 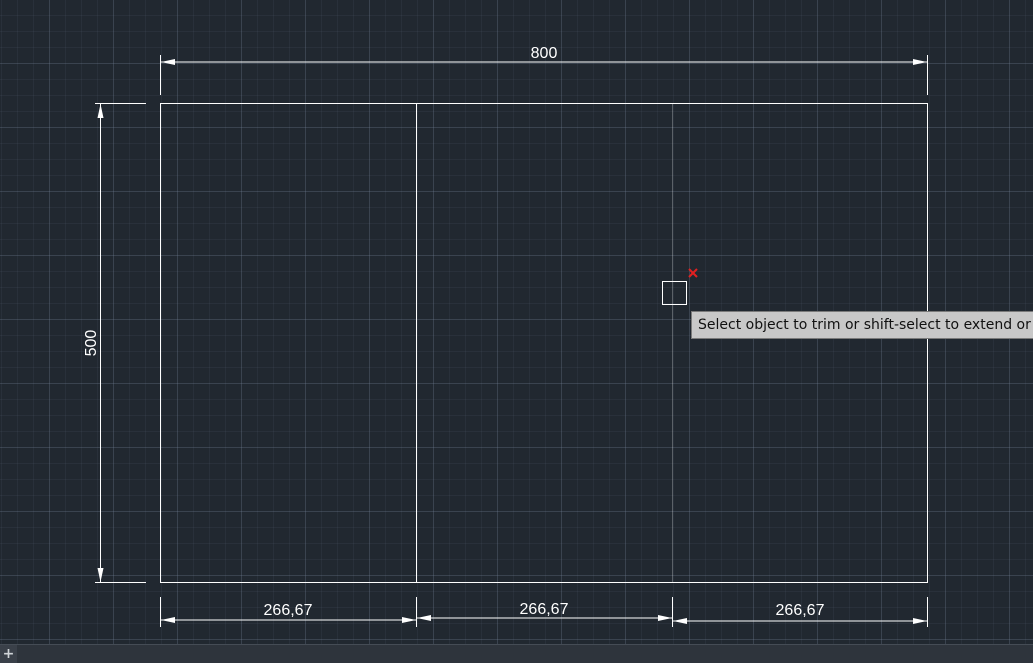 I want to click on dimension-bottom-2: 266,67, so click(x=545, y=612).